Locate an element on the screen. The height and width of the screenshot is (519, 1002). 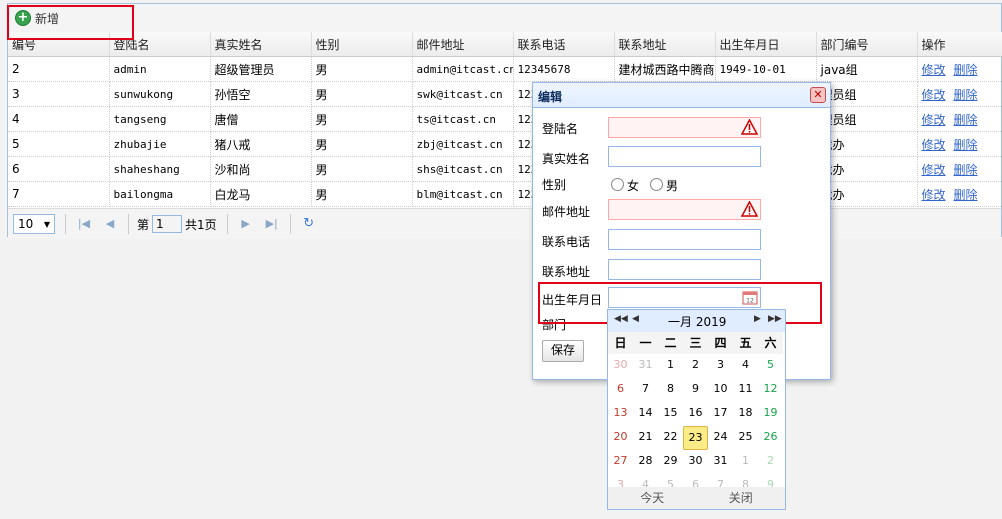
cell-email: zbj@itcast.cn is located at coordinates (463, 144).